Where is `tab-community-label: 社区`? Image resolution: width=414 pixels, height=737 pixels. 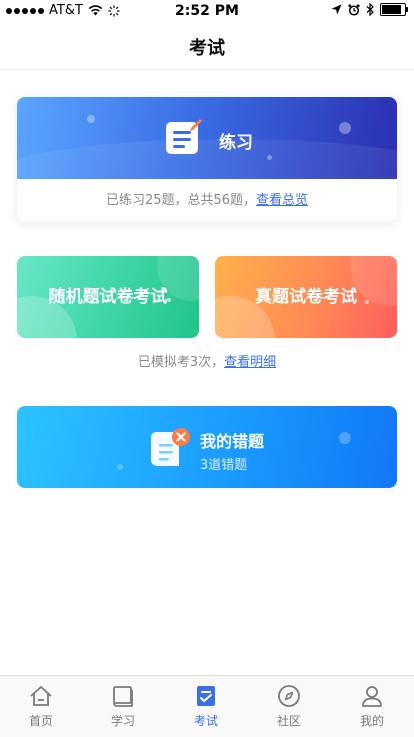 tab-community-label: 社区 is located at coordinates (288, 721).